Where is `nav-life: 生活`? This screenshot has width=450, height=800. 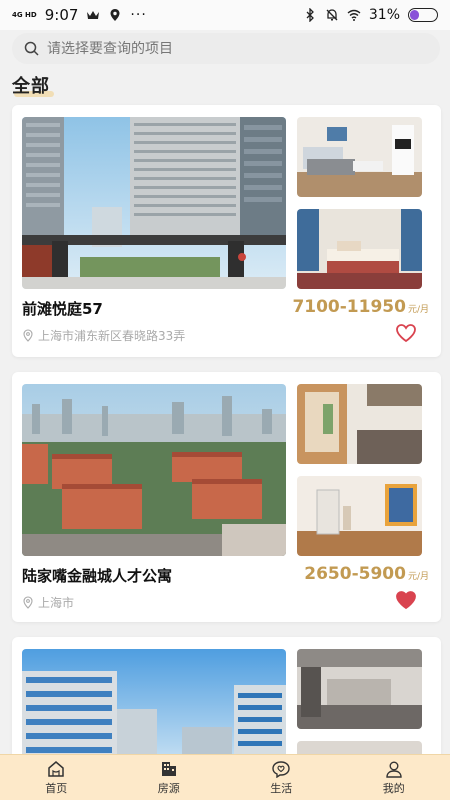
nav-life: 生活 is located at coordinates (281, 778).